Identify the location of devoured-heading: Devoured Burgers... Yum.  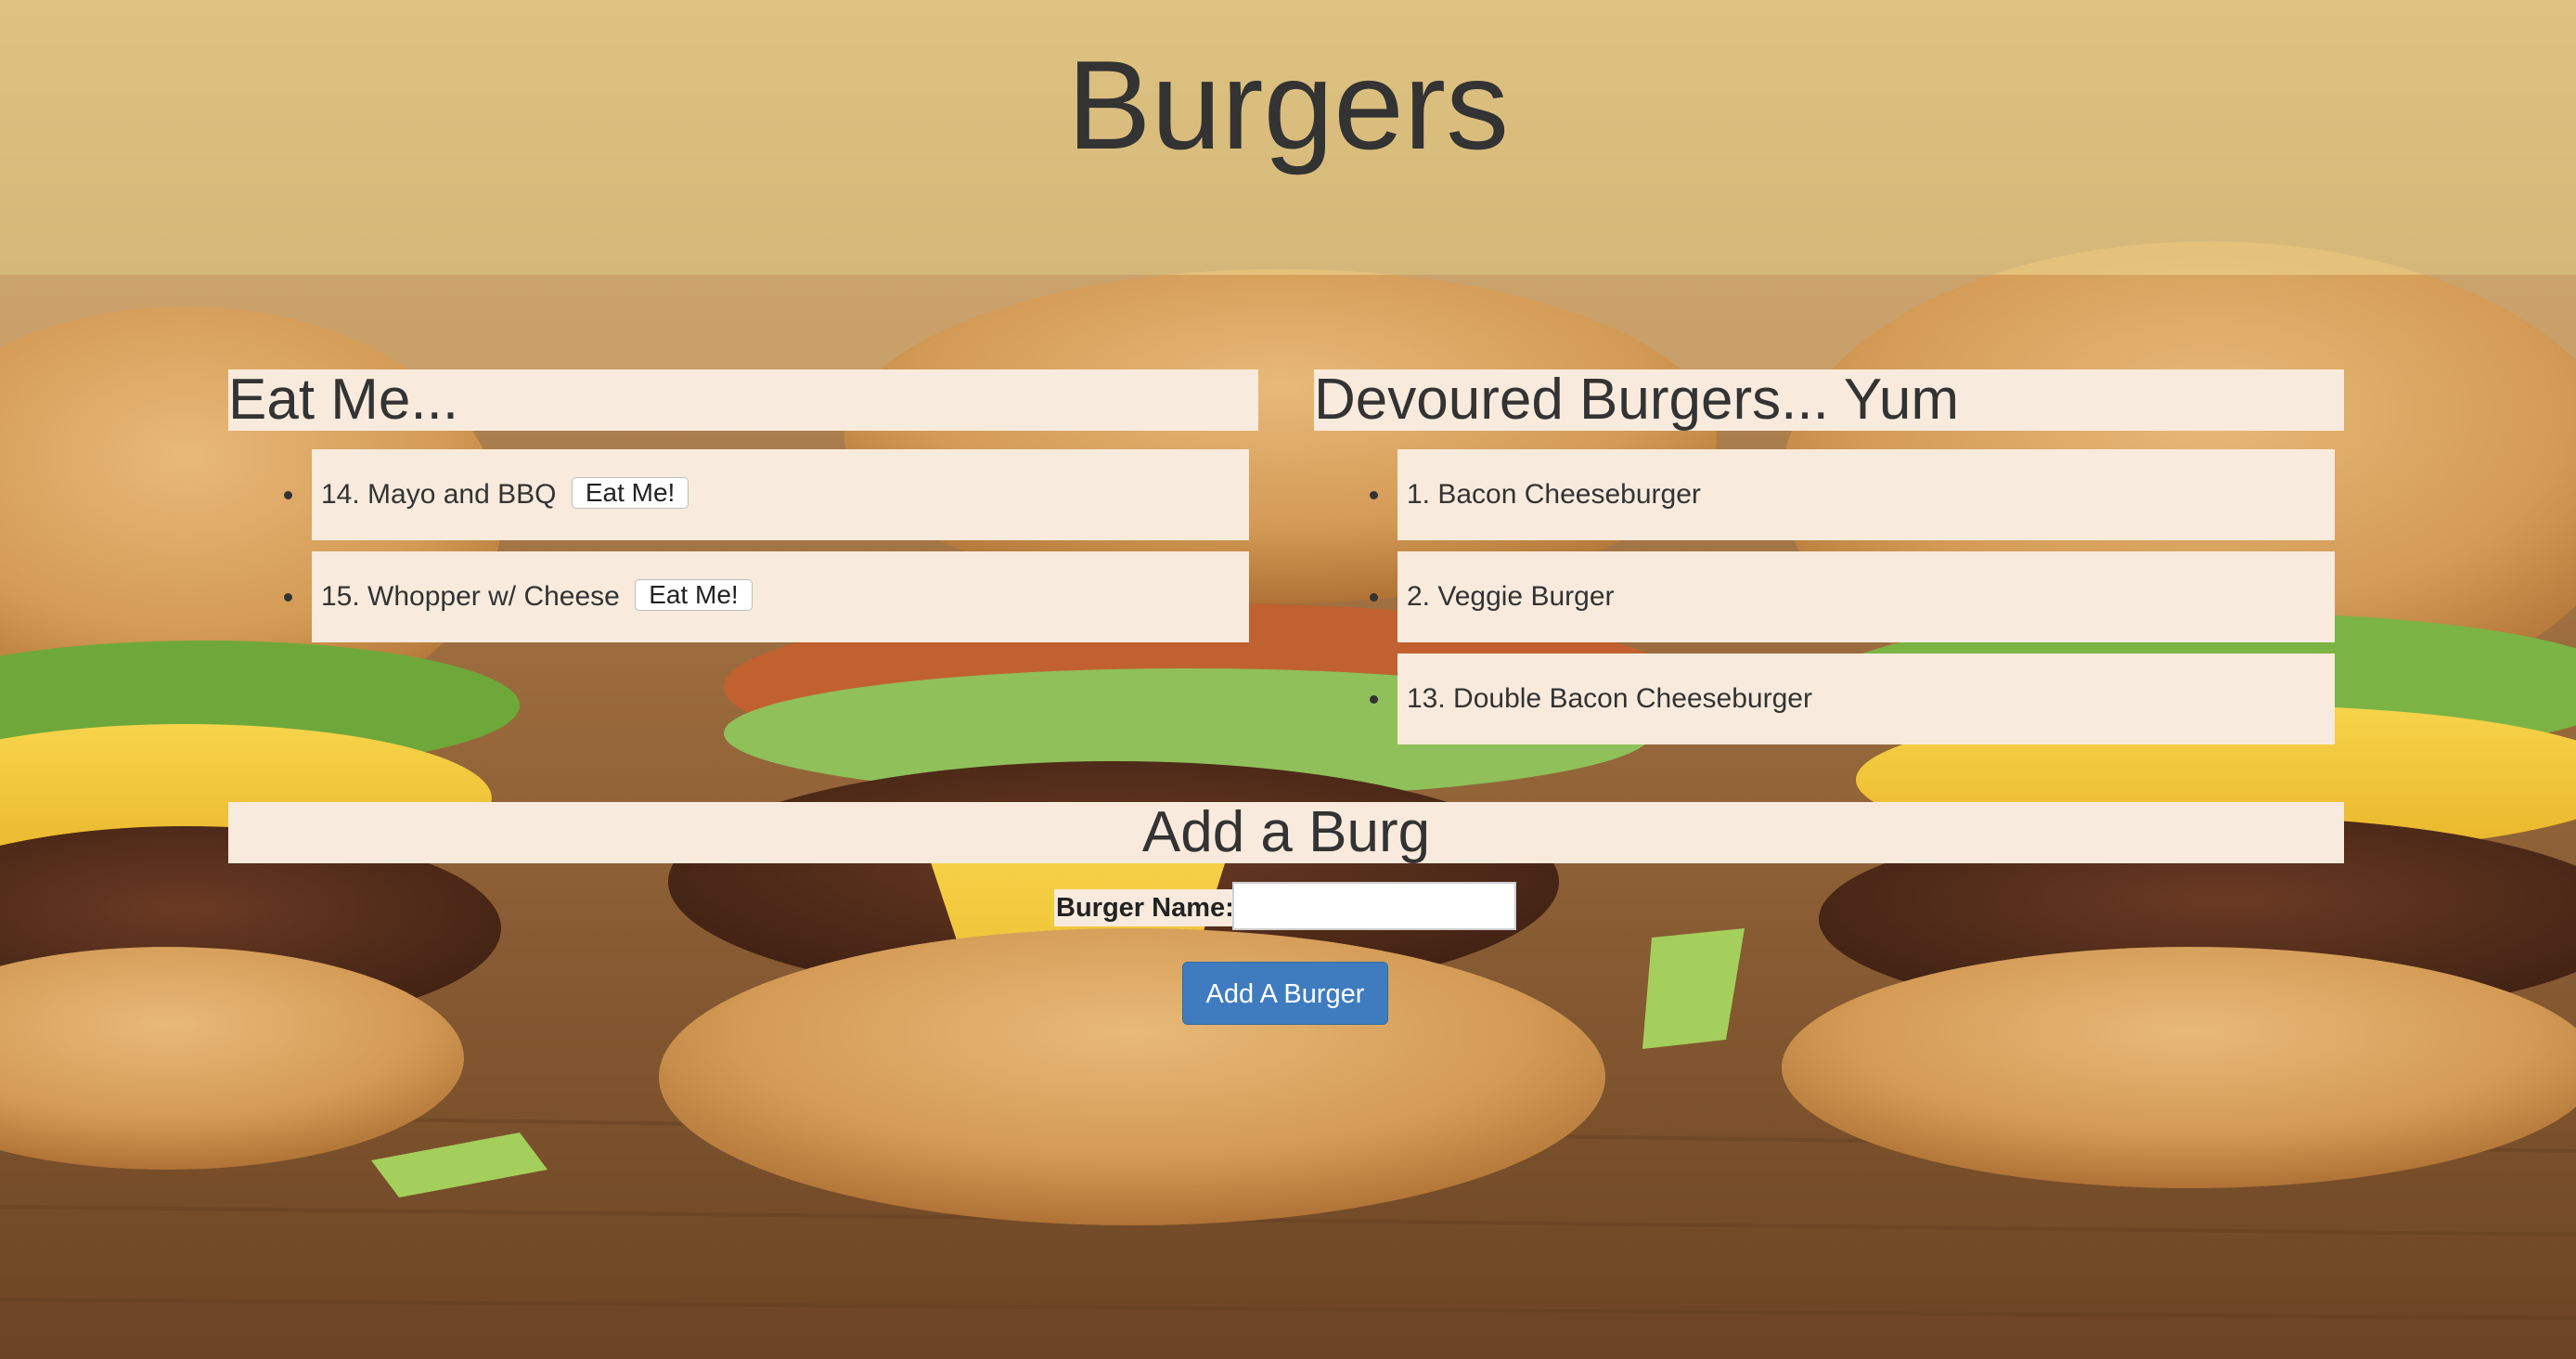
(1829, 400).